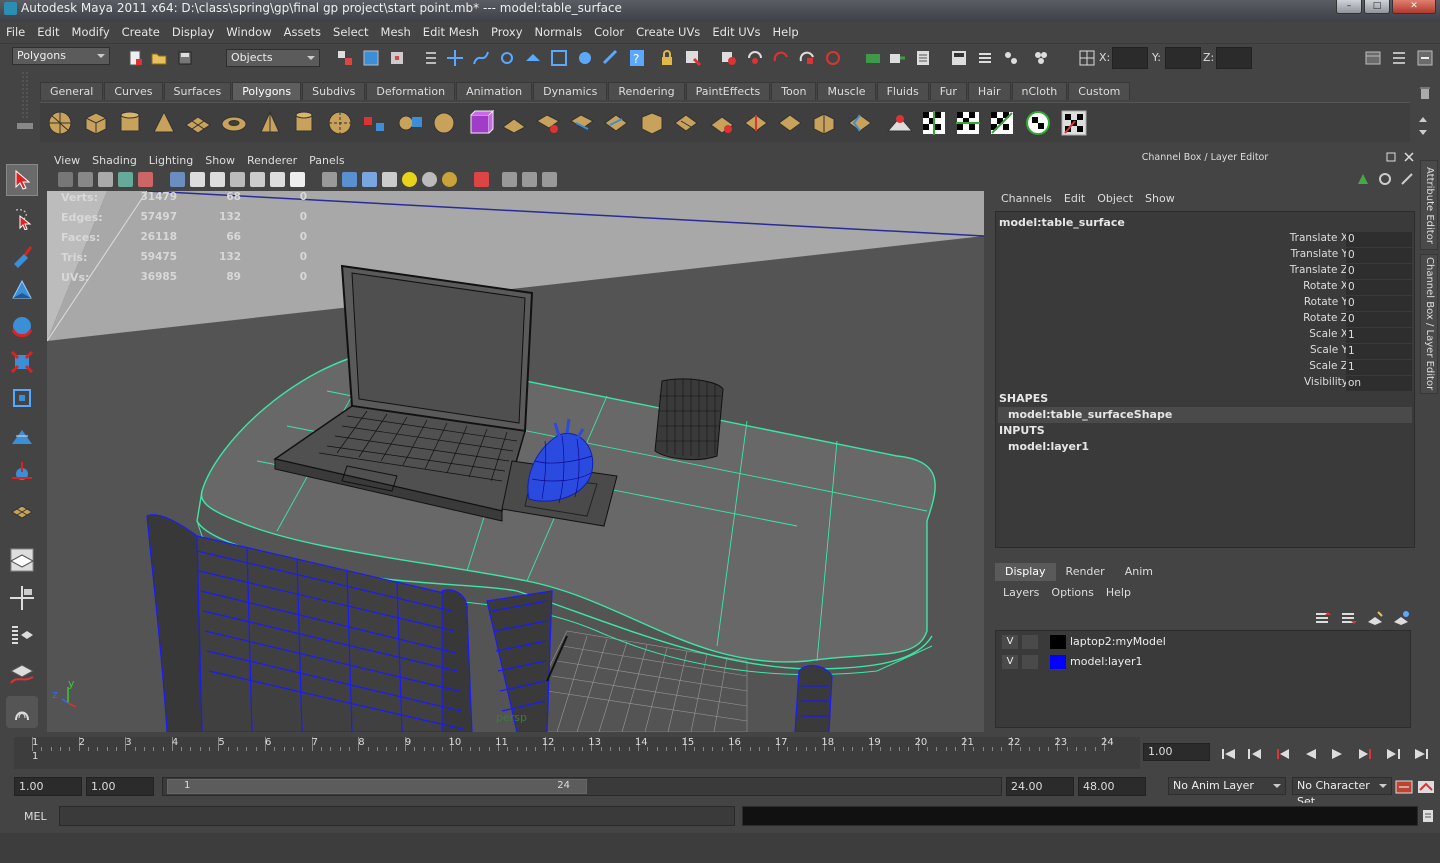 This screenshot has height=863, width=1440. What do you see at coordinates (302, 32) in the screenshot?
I see `menu-assets: Assets` at bounding box center [302, 32].